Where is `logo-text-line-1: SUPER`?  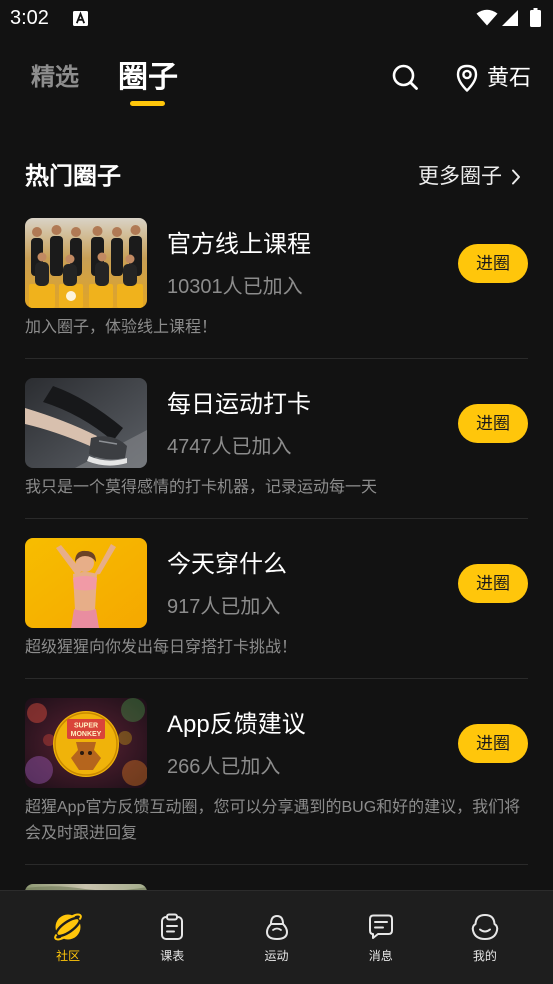 logo-text-line-1: SUPER is located at coordinates (86, 726).